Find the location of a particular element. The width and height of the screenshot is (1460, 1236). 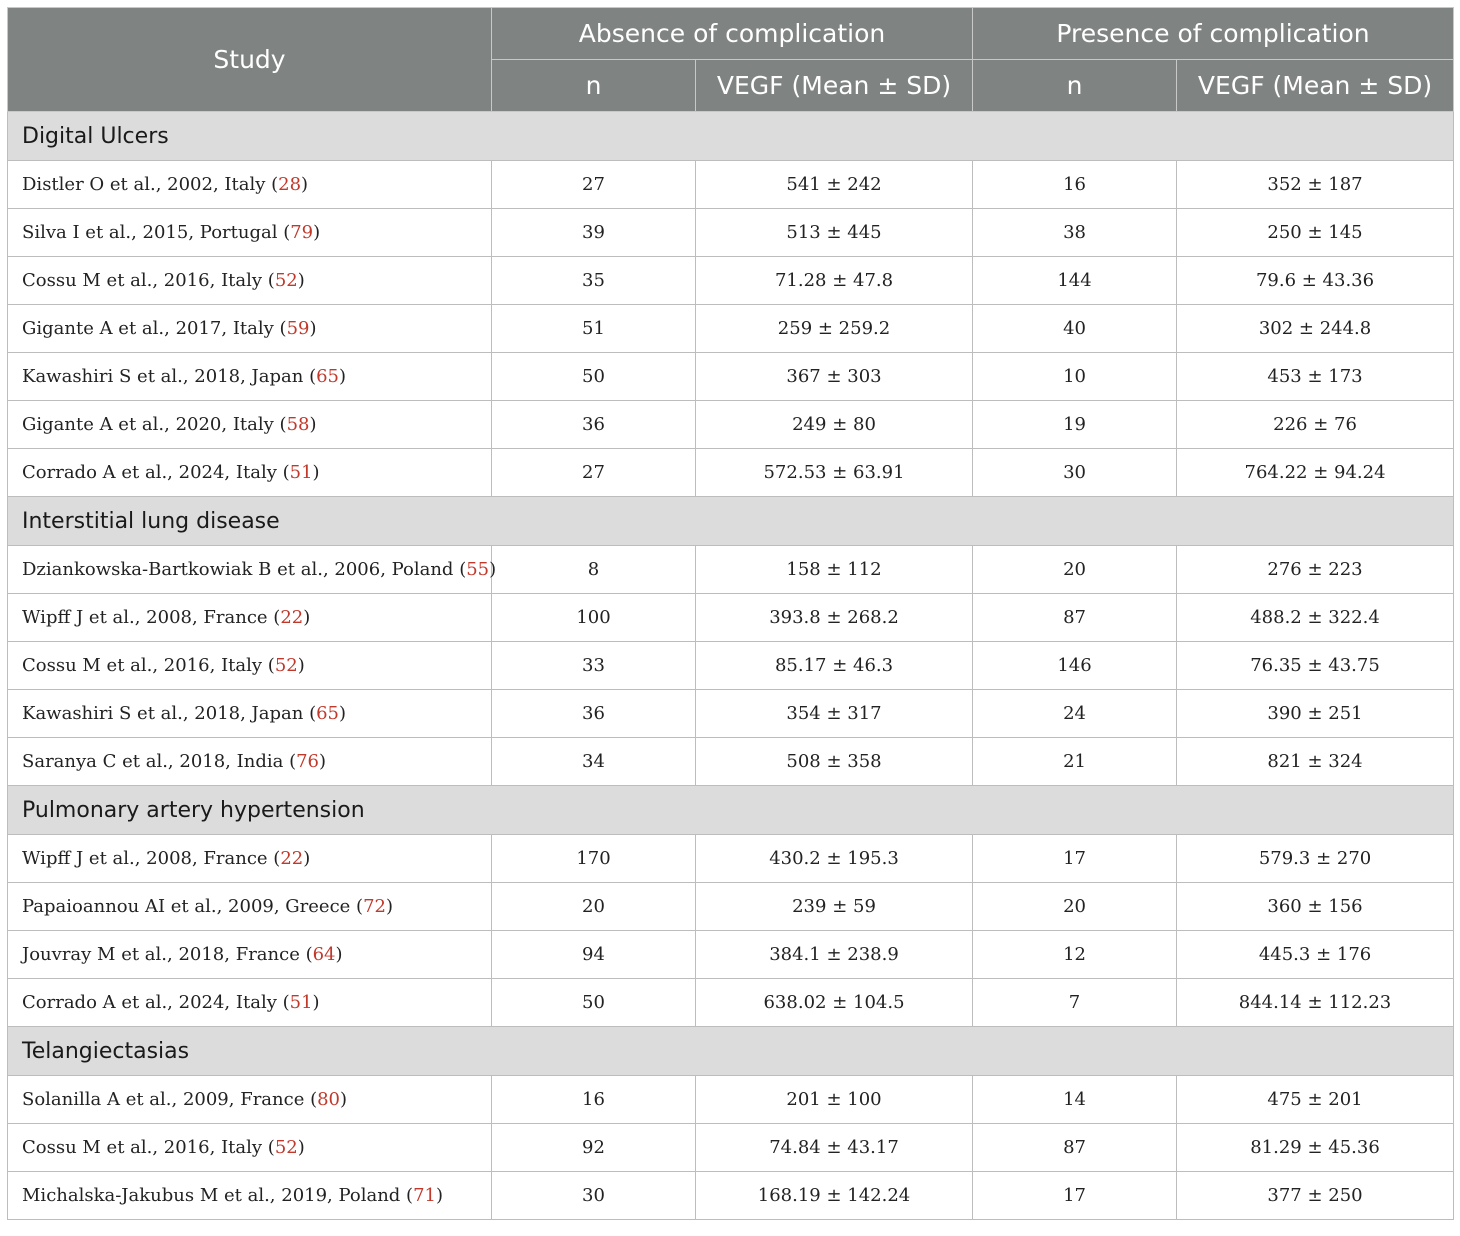

study-name: Distler O et al., 2002, Italy is located at coordinates (144, 184).